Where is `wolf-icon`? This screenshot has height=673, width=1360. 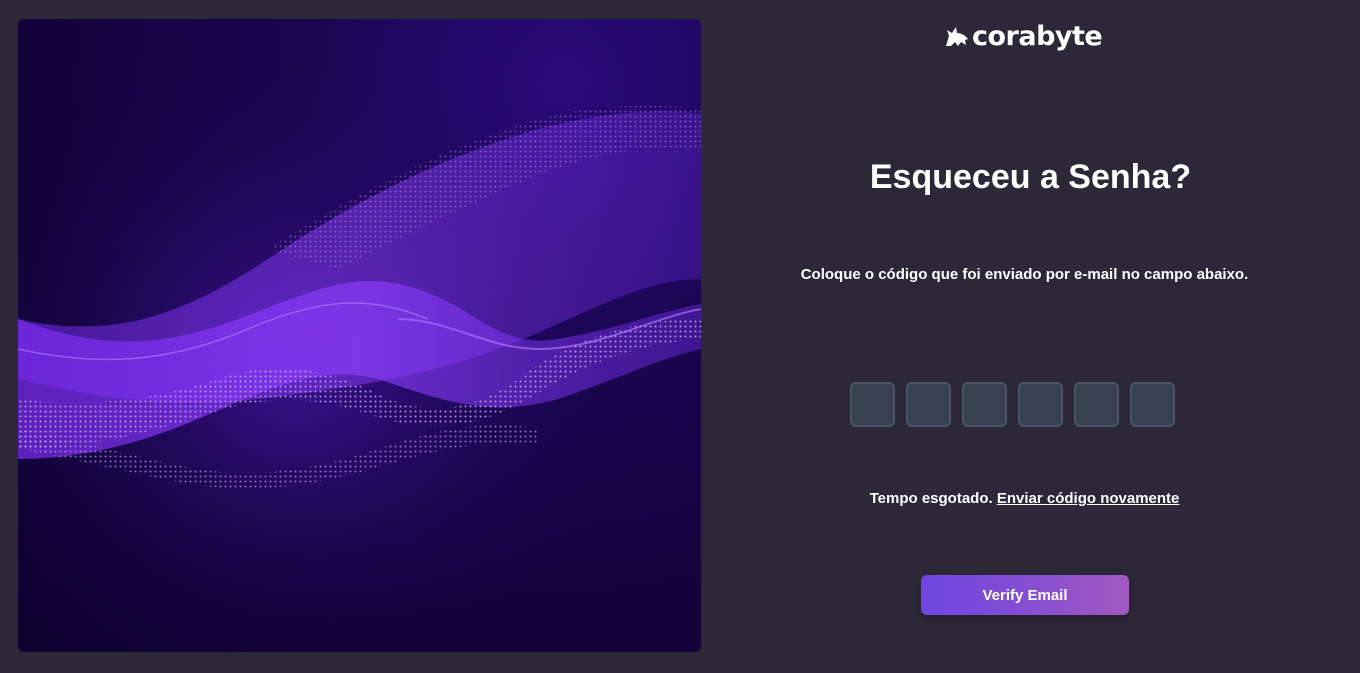
wolf-icon is located at coordinates (957, 36).